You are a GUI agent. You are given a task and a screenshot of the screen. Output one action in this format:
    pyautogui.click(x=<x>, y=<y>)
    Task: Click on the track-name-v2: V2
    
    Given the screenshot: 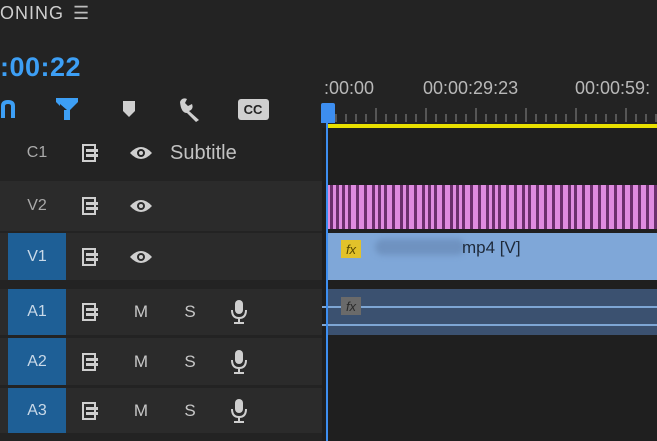 What is the action you would take?
    pyautogui.click(x=37, y=206)
    